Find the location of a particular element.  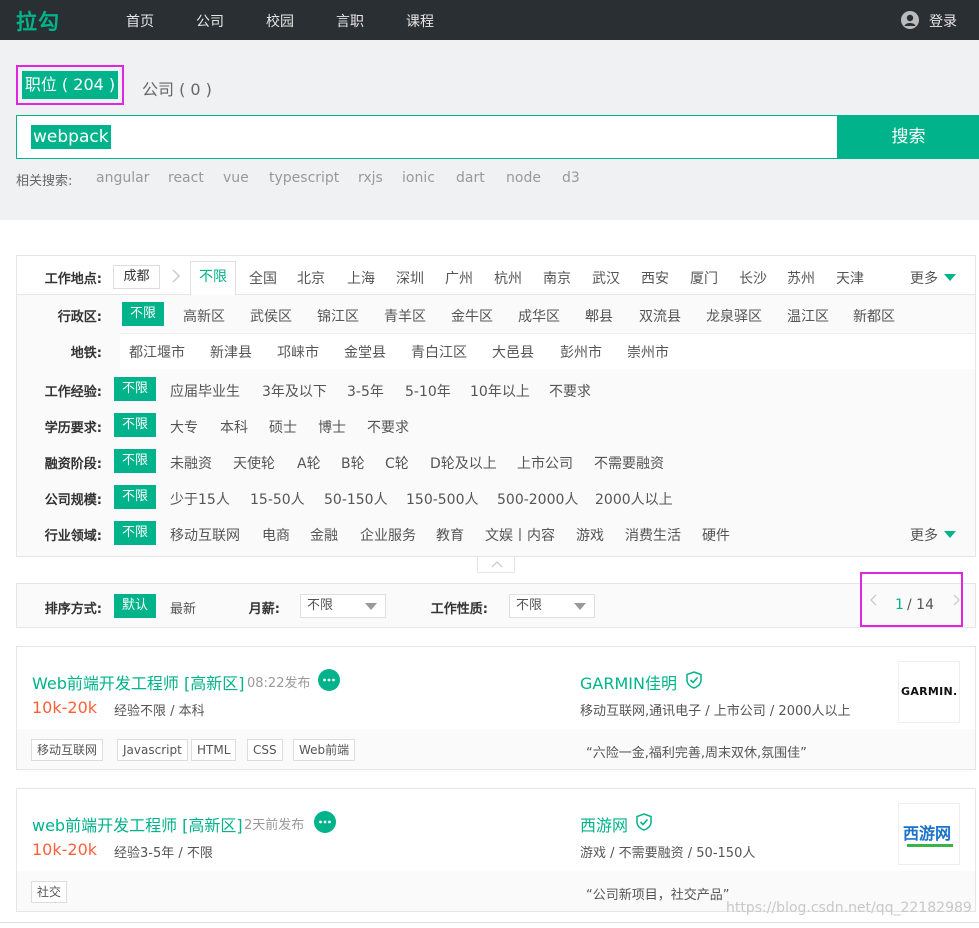

metro-option: 大邑县 is located at coordinates (513, 352).